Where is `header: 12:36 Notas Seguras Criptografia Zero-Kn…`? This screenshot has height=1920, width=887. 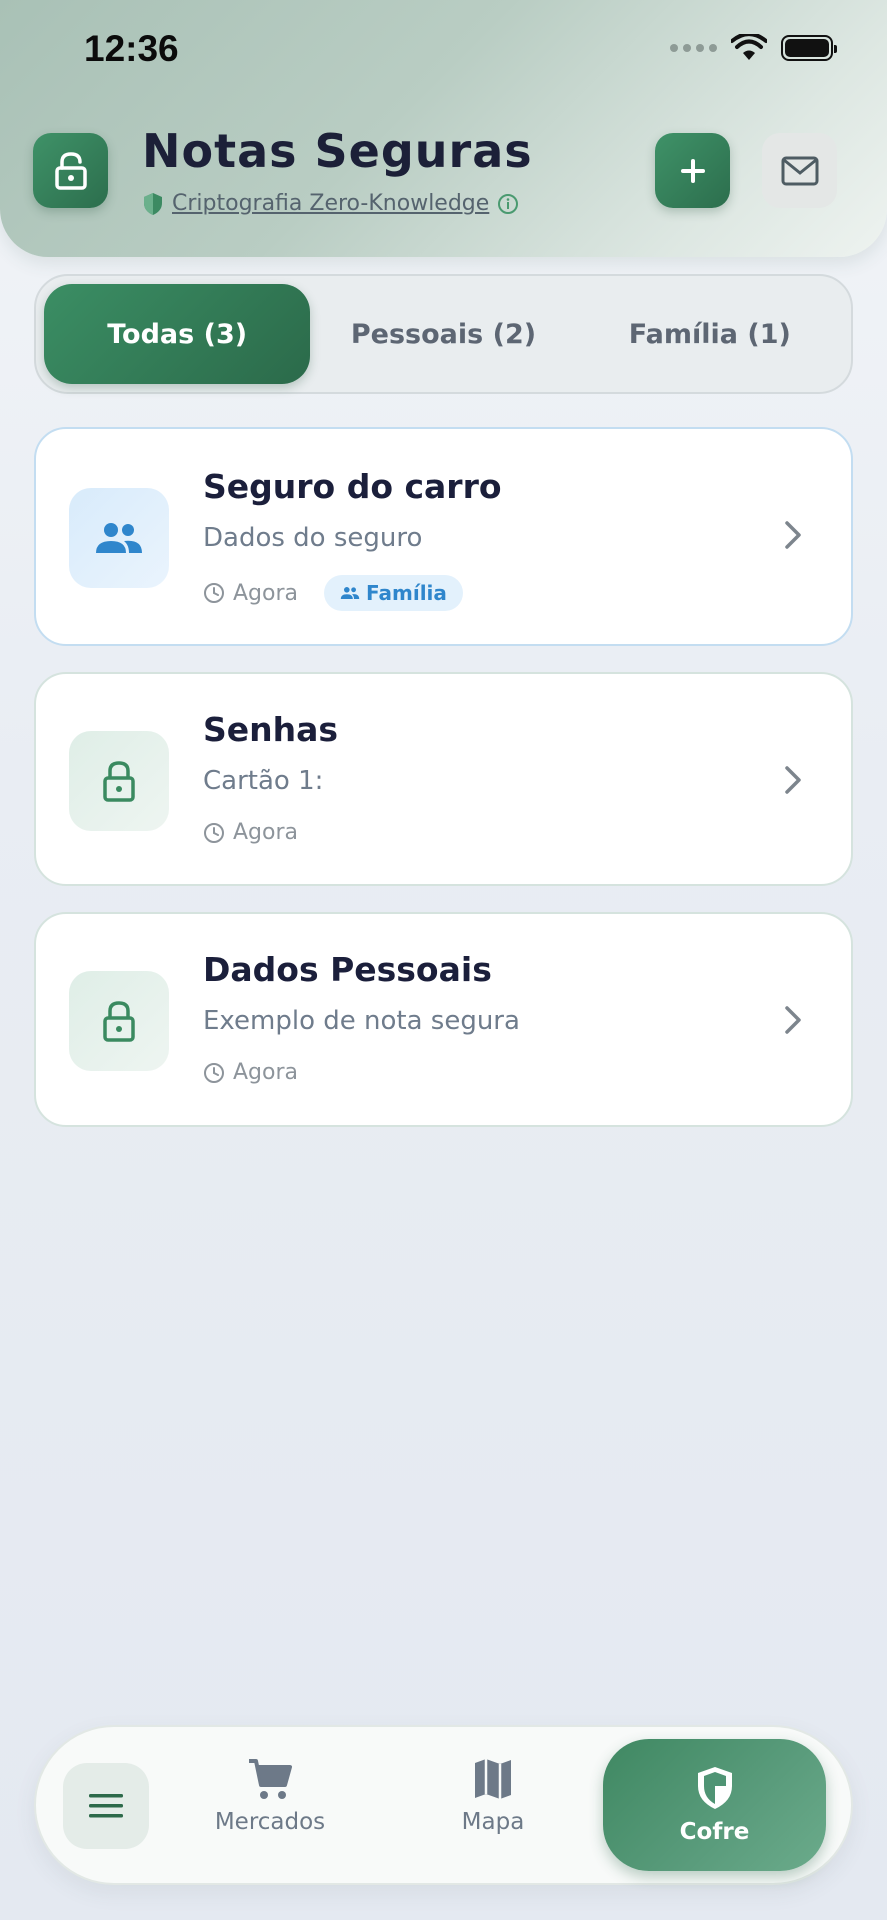 header: 12:36 Notas Seguras Criptografia Zero-Kn… is located at coordinates (443, 128).